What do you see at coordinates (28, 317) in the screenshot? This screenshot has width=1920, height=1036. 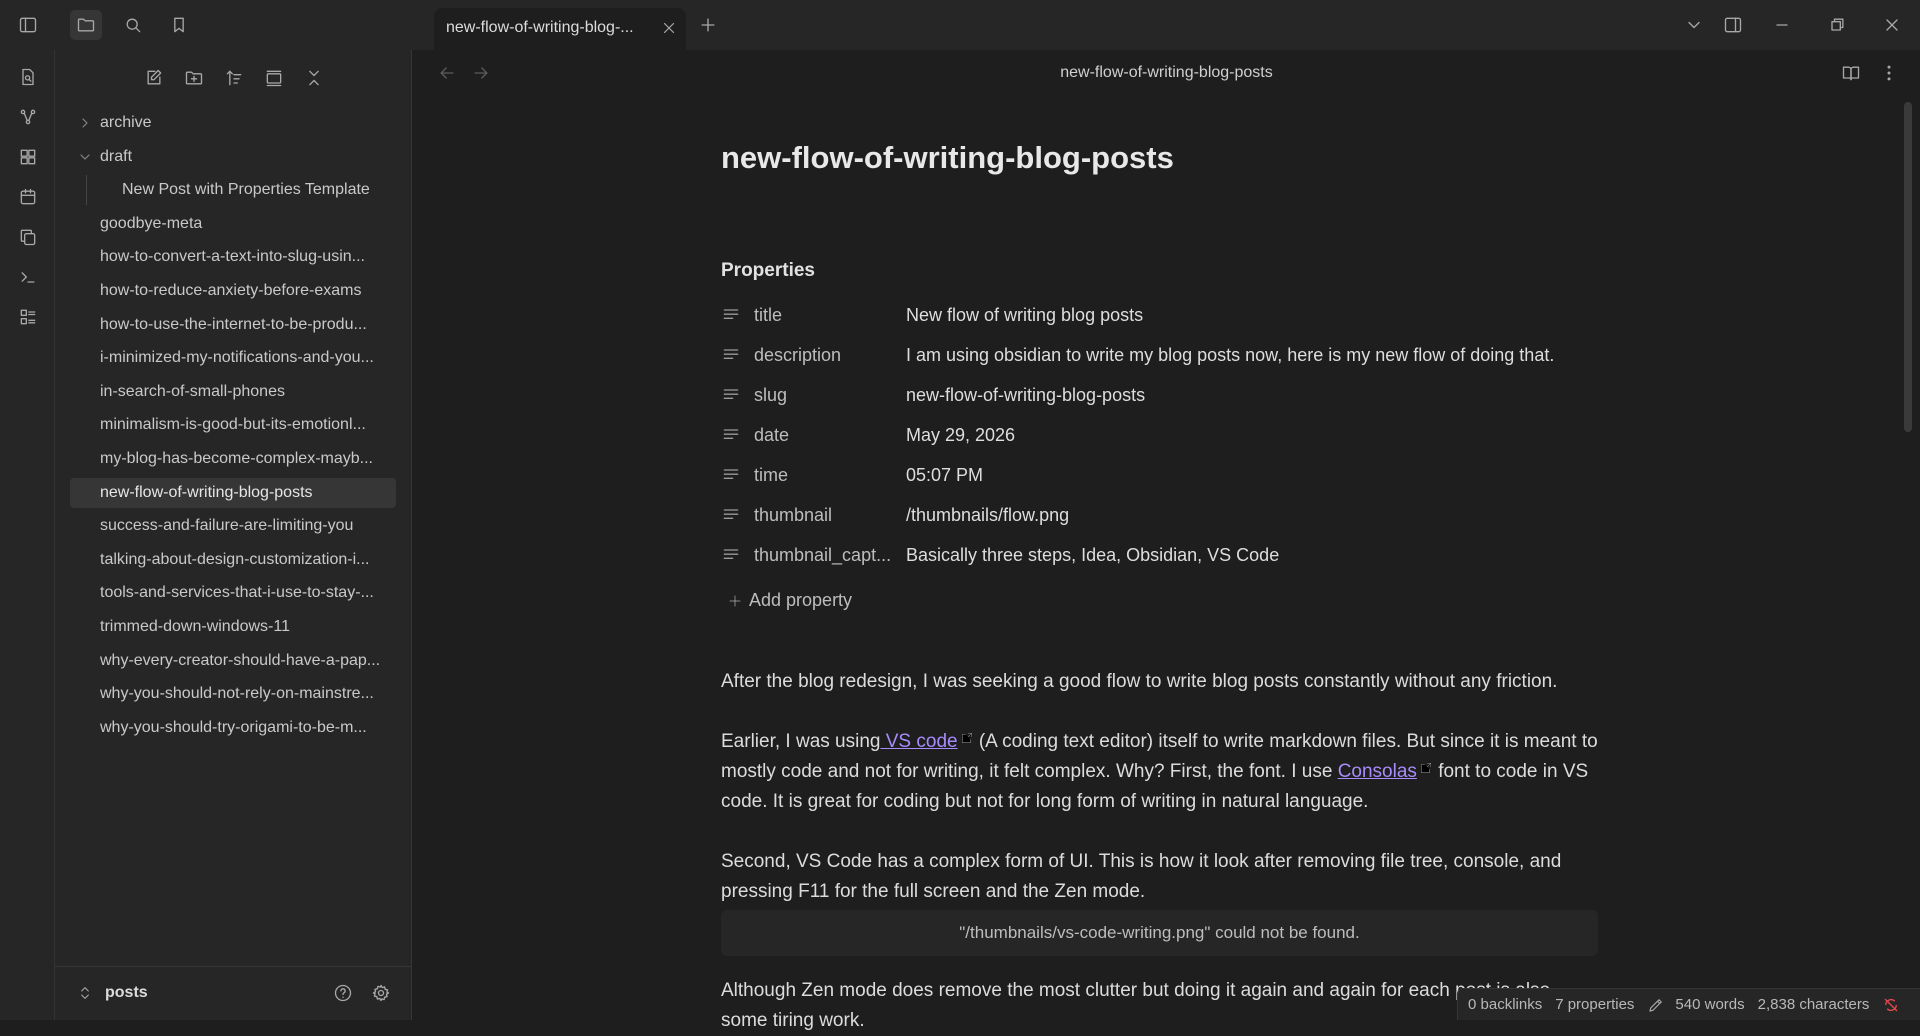 I see `templates-icon` at bounding box center [28, 317].